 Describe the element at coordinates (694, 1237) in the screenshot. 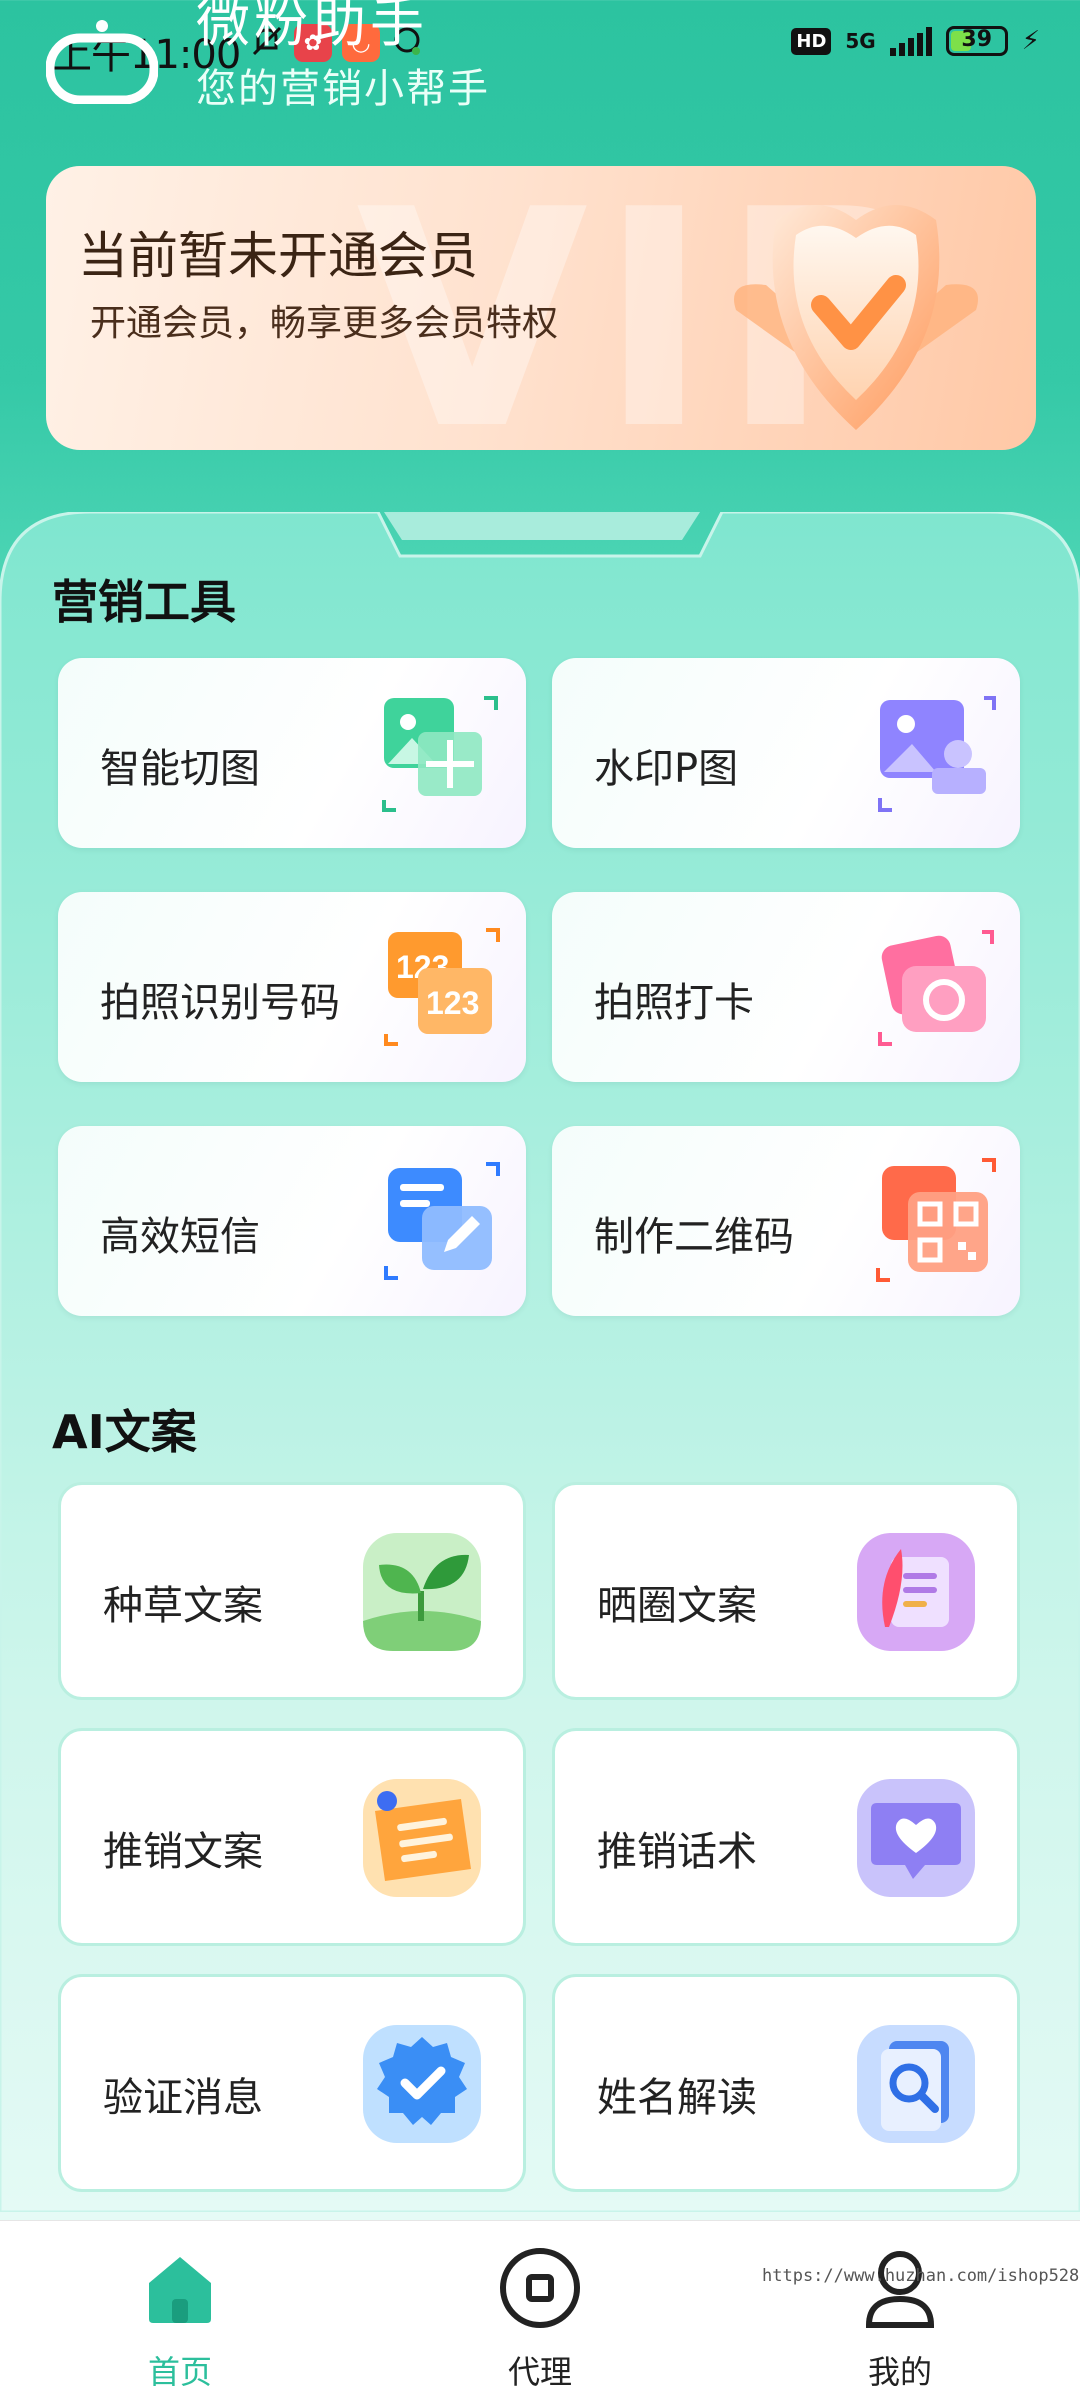

I see `tool-label: 制作二维码` at that location.